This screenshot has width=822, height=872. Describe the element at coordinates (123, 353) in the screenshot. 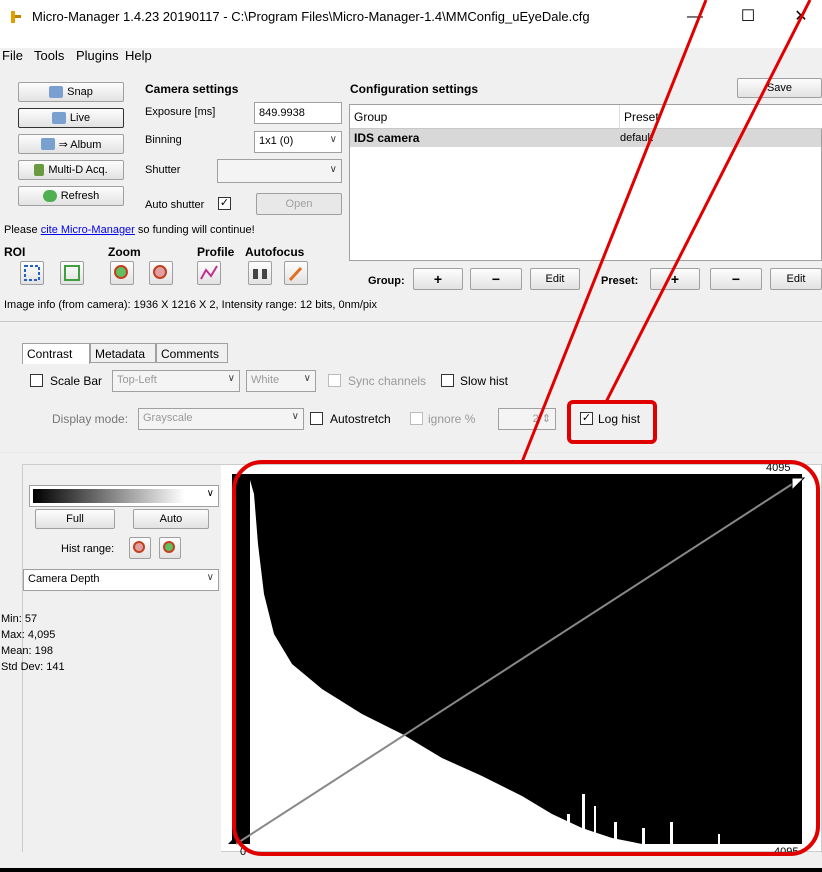

I see `tab-metadata: Metadata` at that location.